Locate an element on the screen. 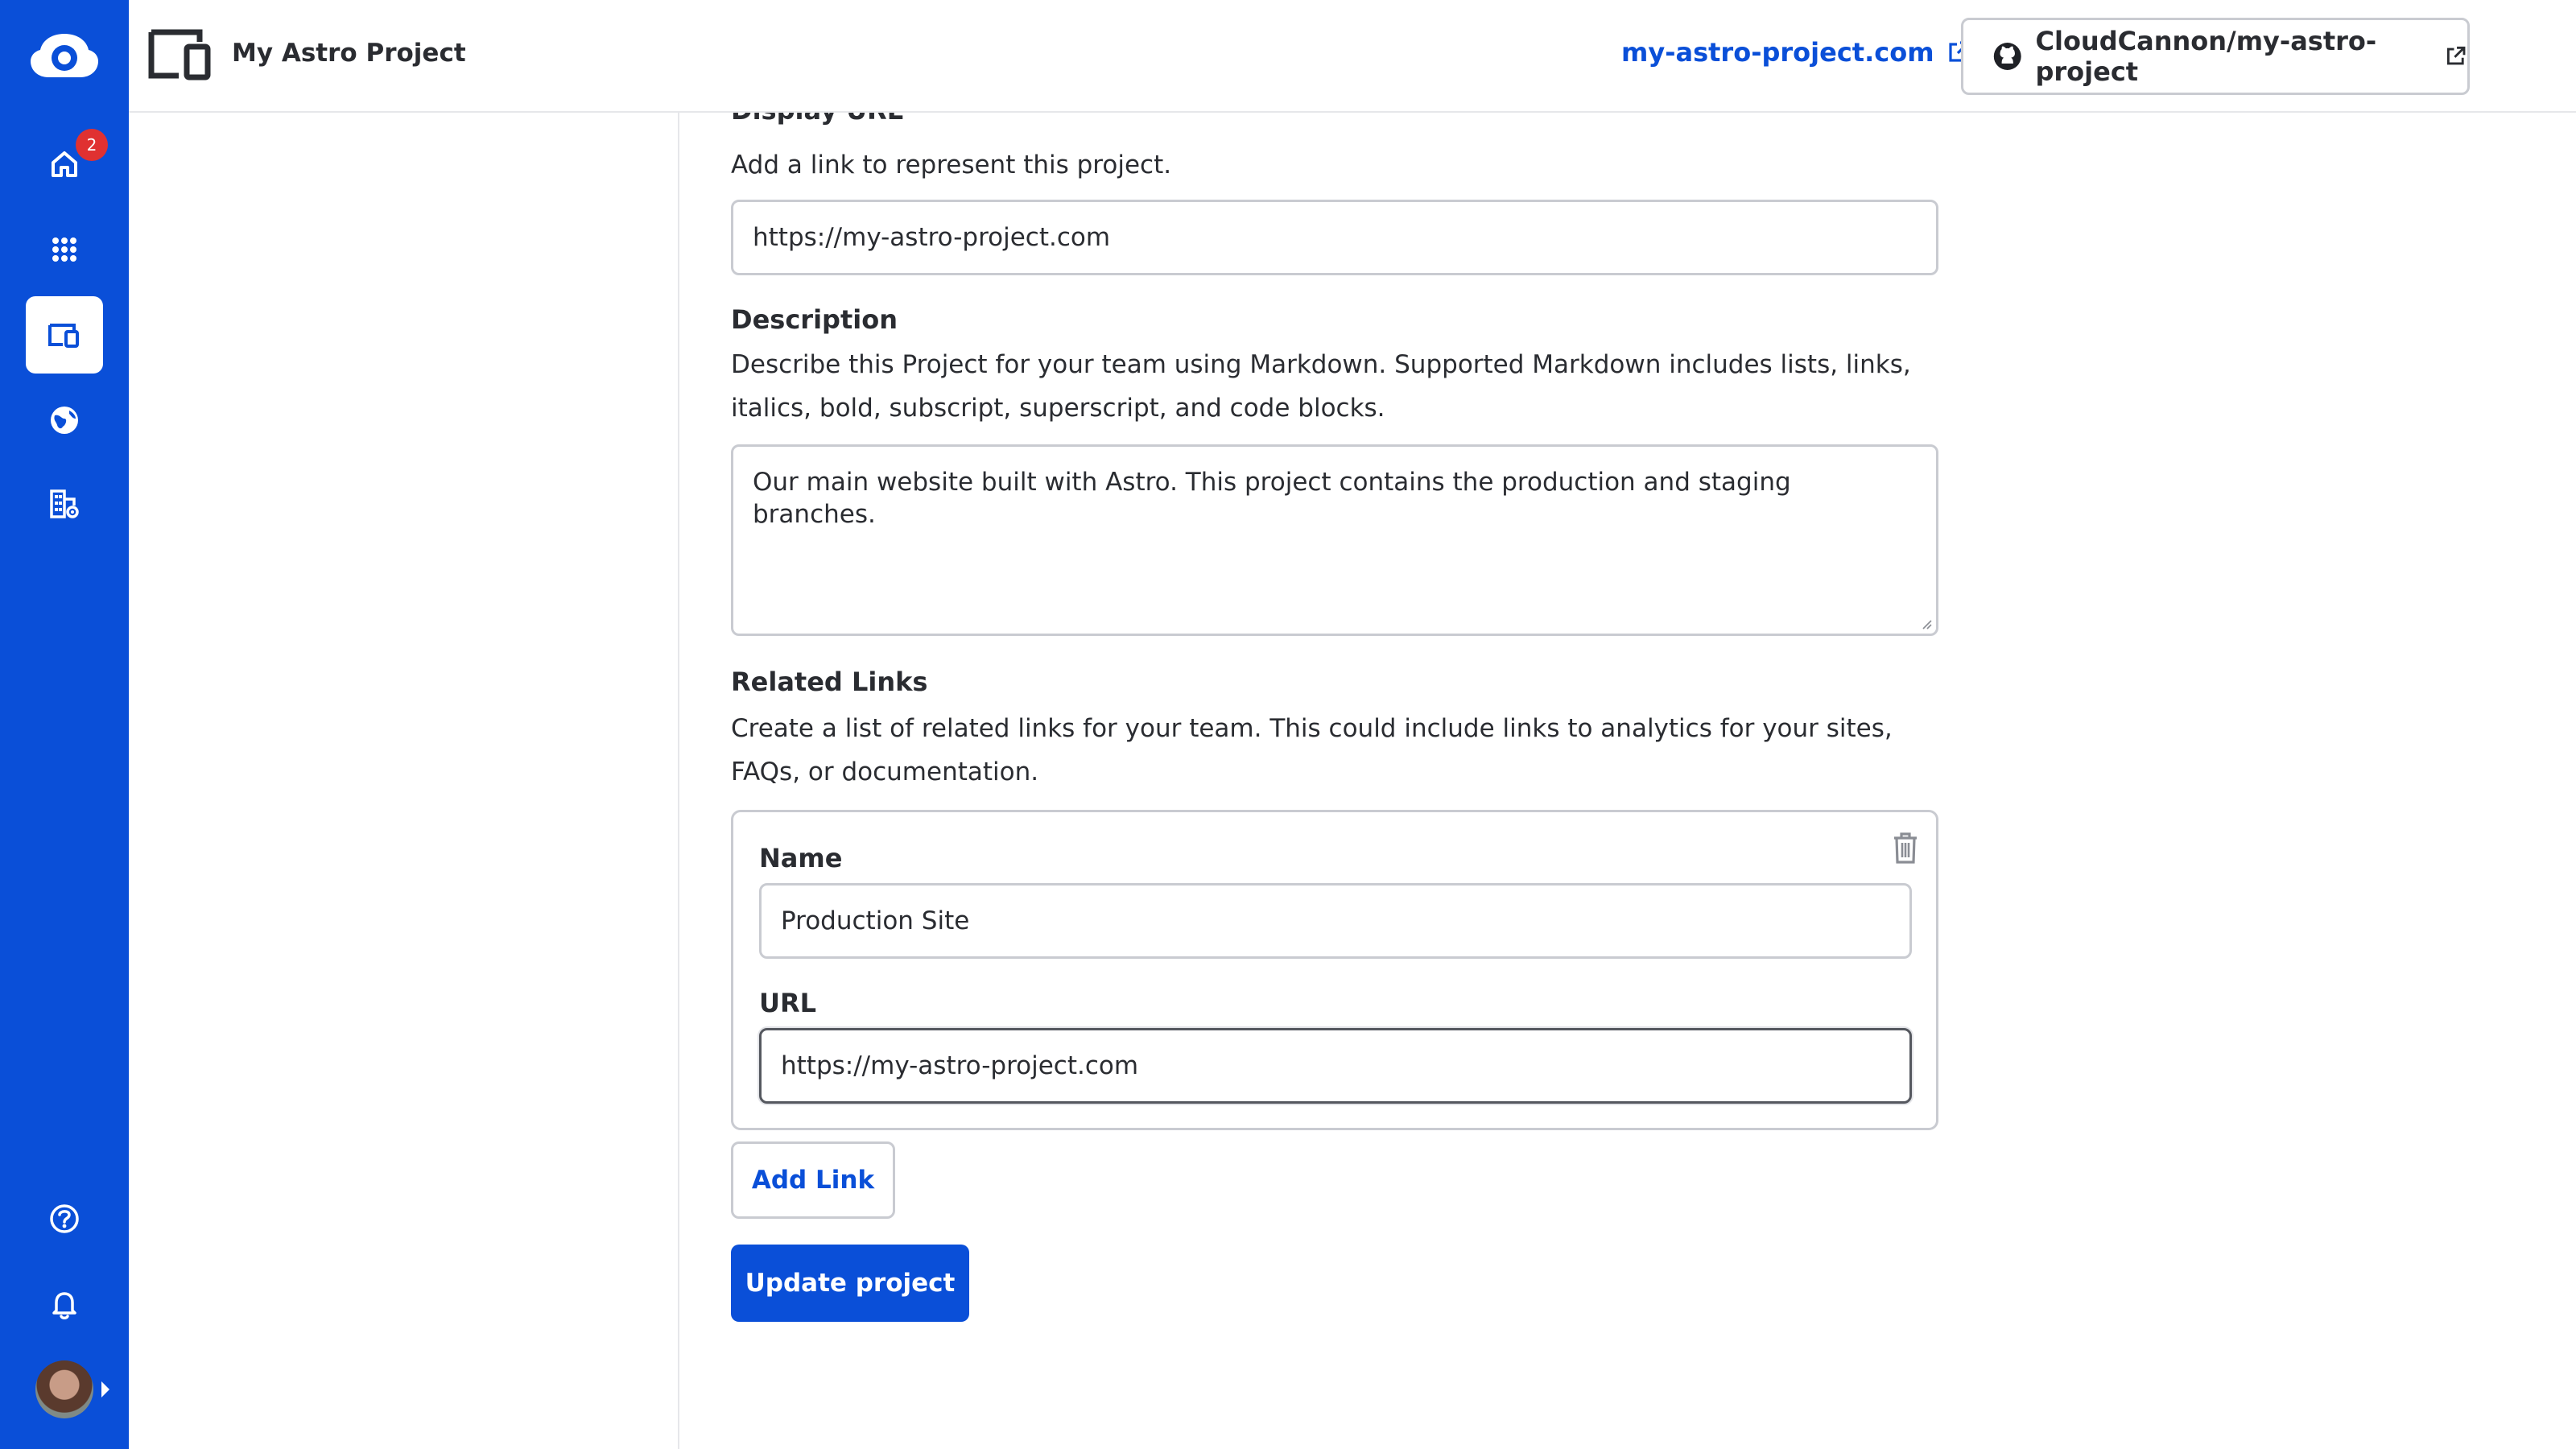  cloudcannon-logo-icon is located at coordinates (64, 56).